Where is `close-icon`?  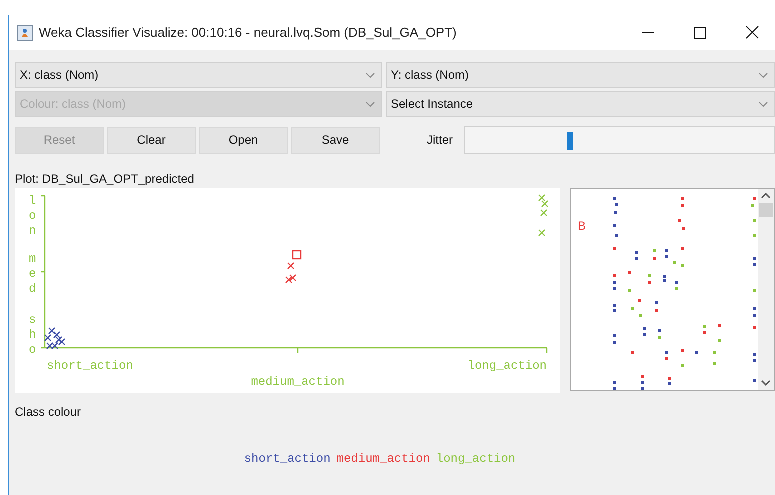 close-icon is located at coordinates (752, 32).